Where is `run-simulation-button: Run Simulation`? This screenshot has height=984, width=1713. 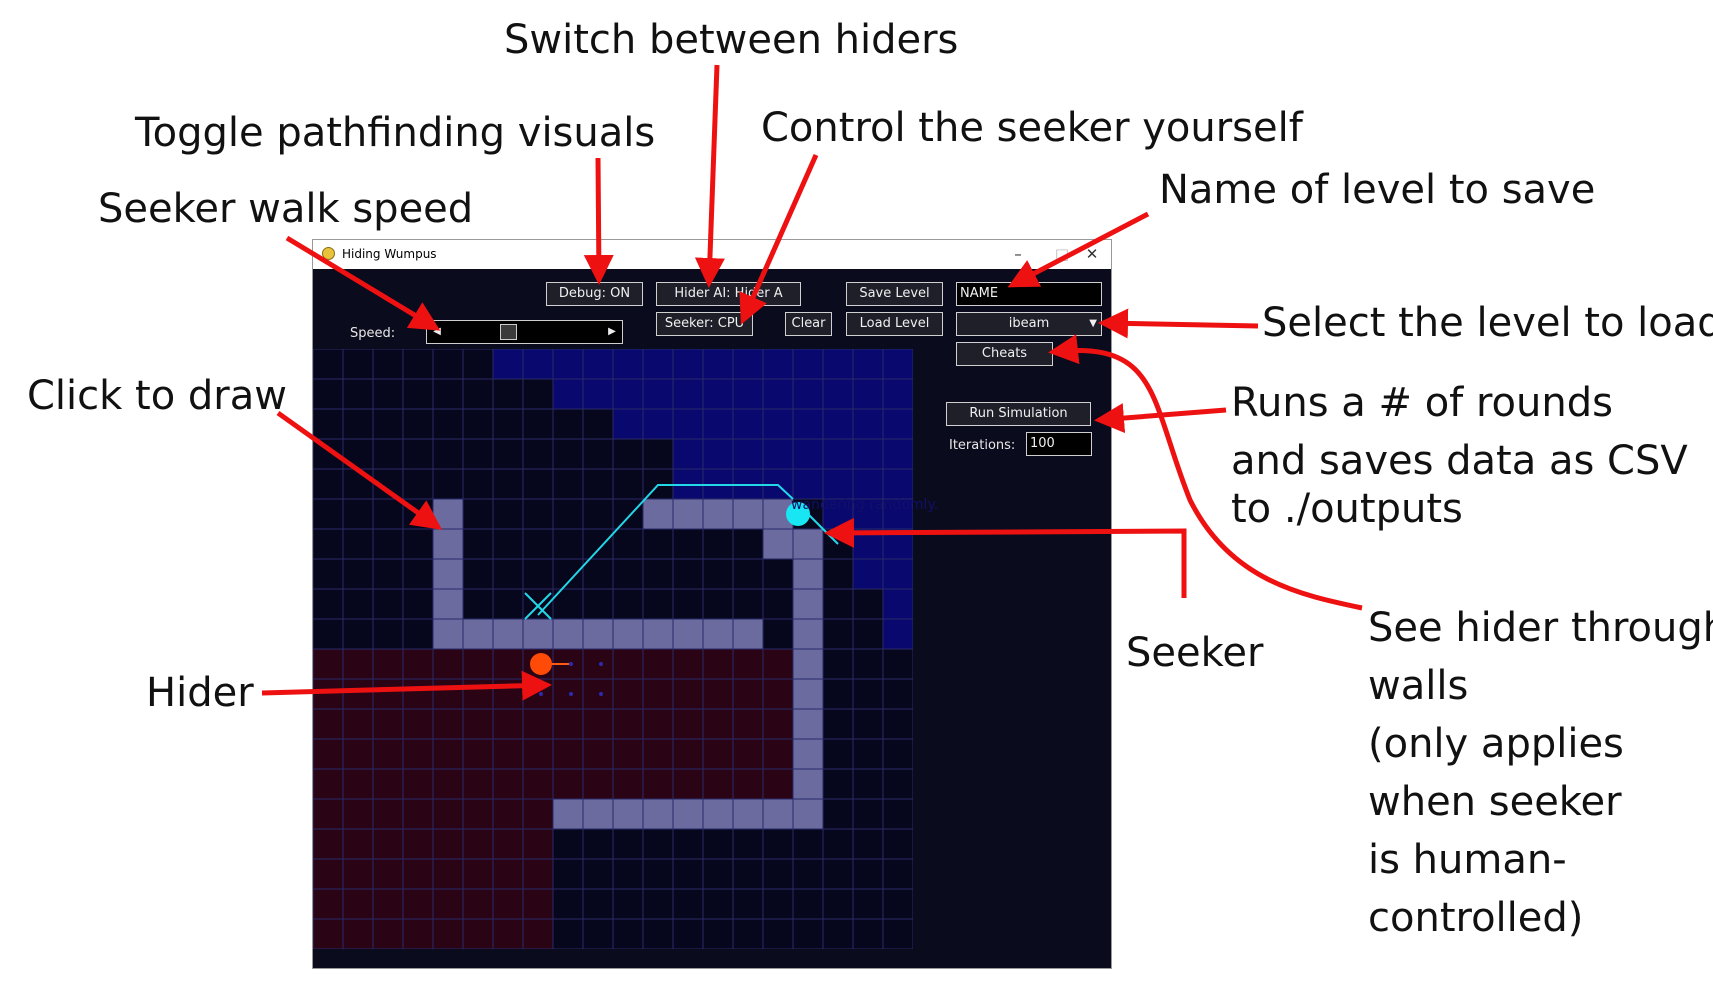 run-simulation-button: Run Simulation is located at coordinates (1018, 414).